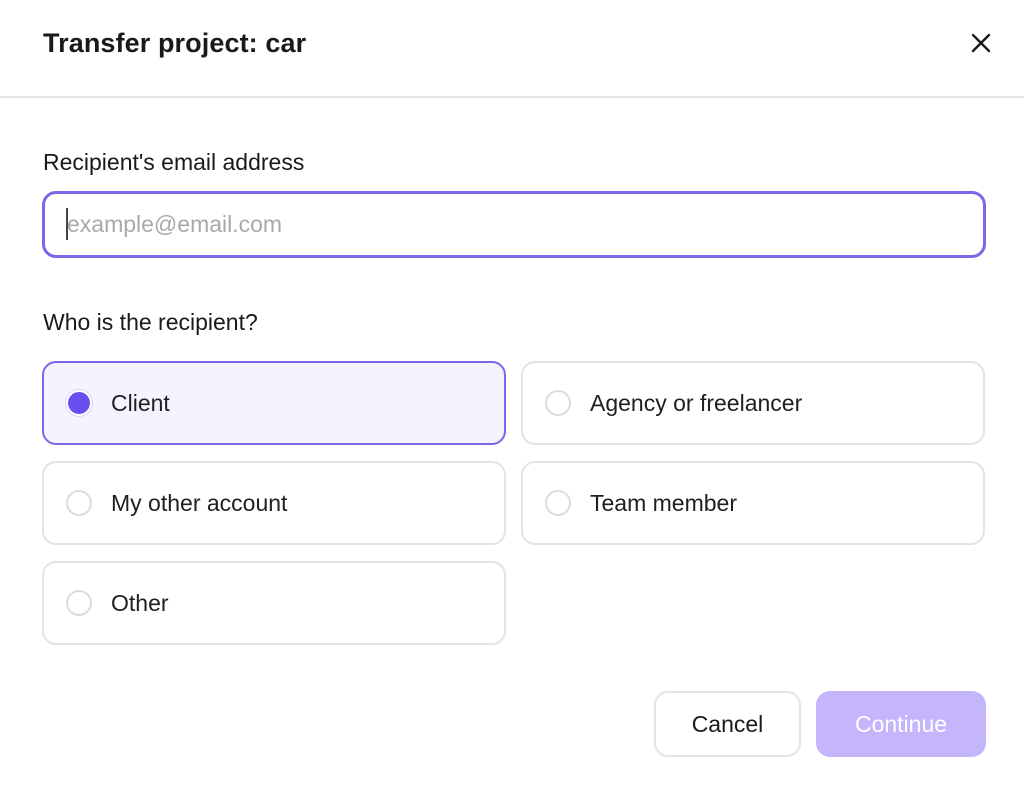  I want to click on recipient-option-my-other-account: My other account, so click(274, 503).